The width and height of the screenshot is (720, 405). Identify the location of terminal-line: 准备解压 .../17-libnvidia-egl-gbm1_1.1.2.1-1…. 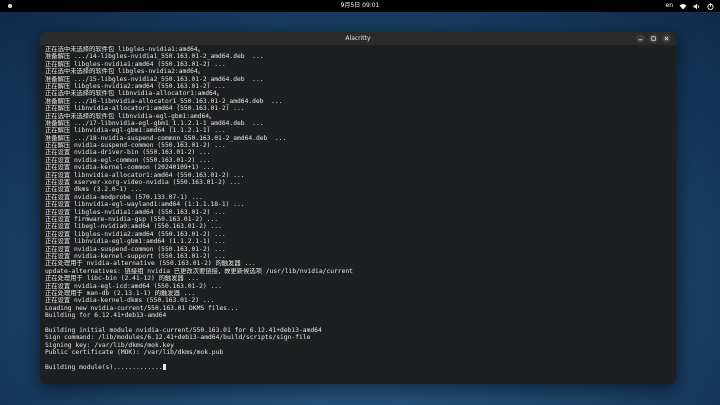
(154, 123).